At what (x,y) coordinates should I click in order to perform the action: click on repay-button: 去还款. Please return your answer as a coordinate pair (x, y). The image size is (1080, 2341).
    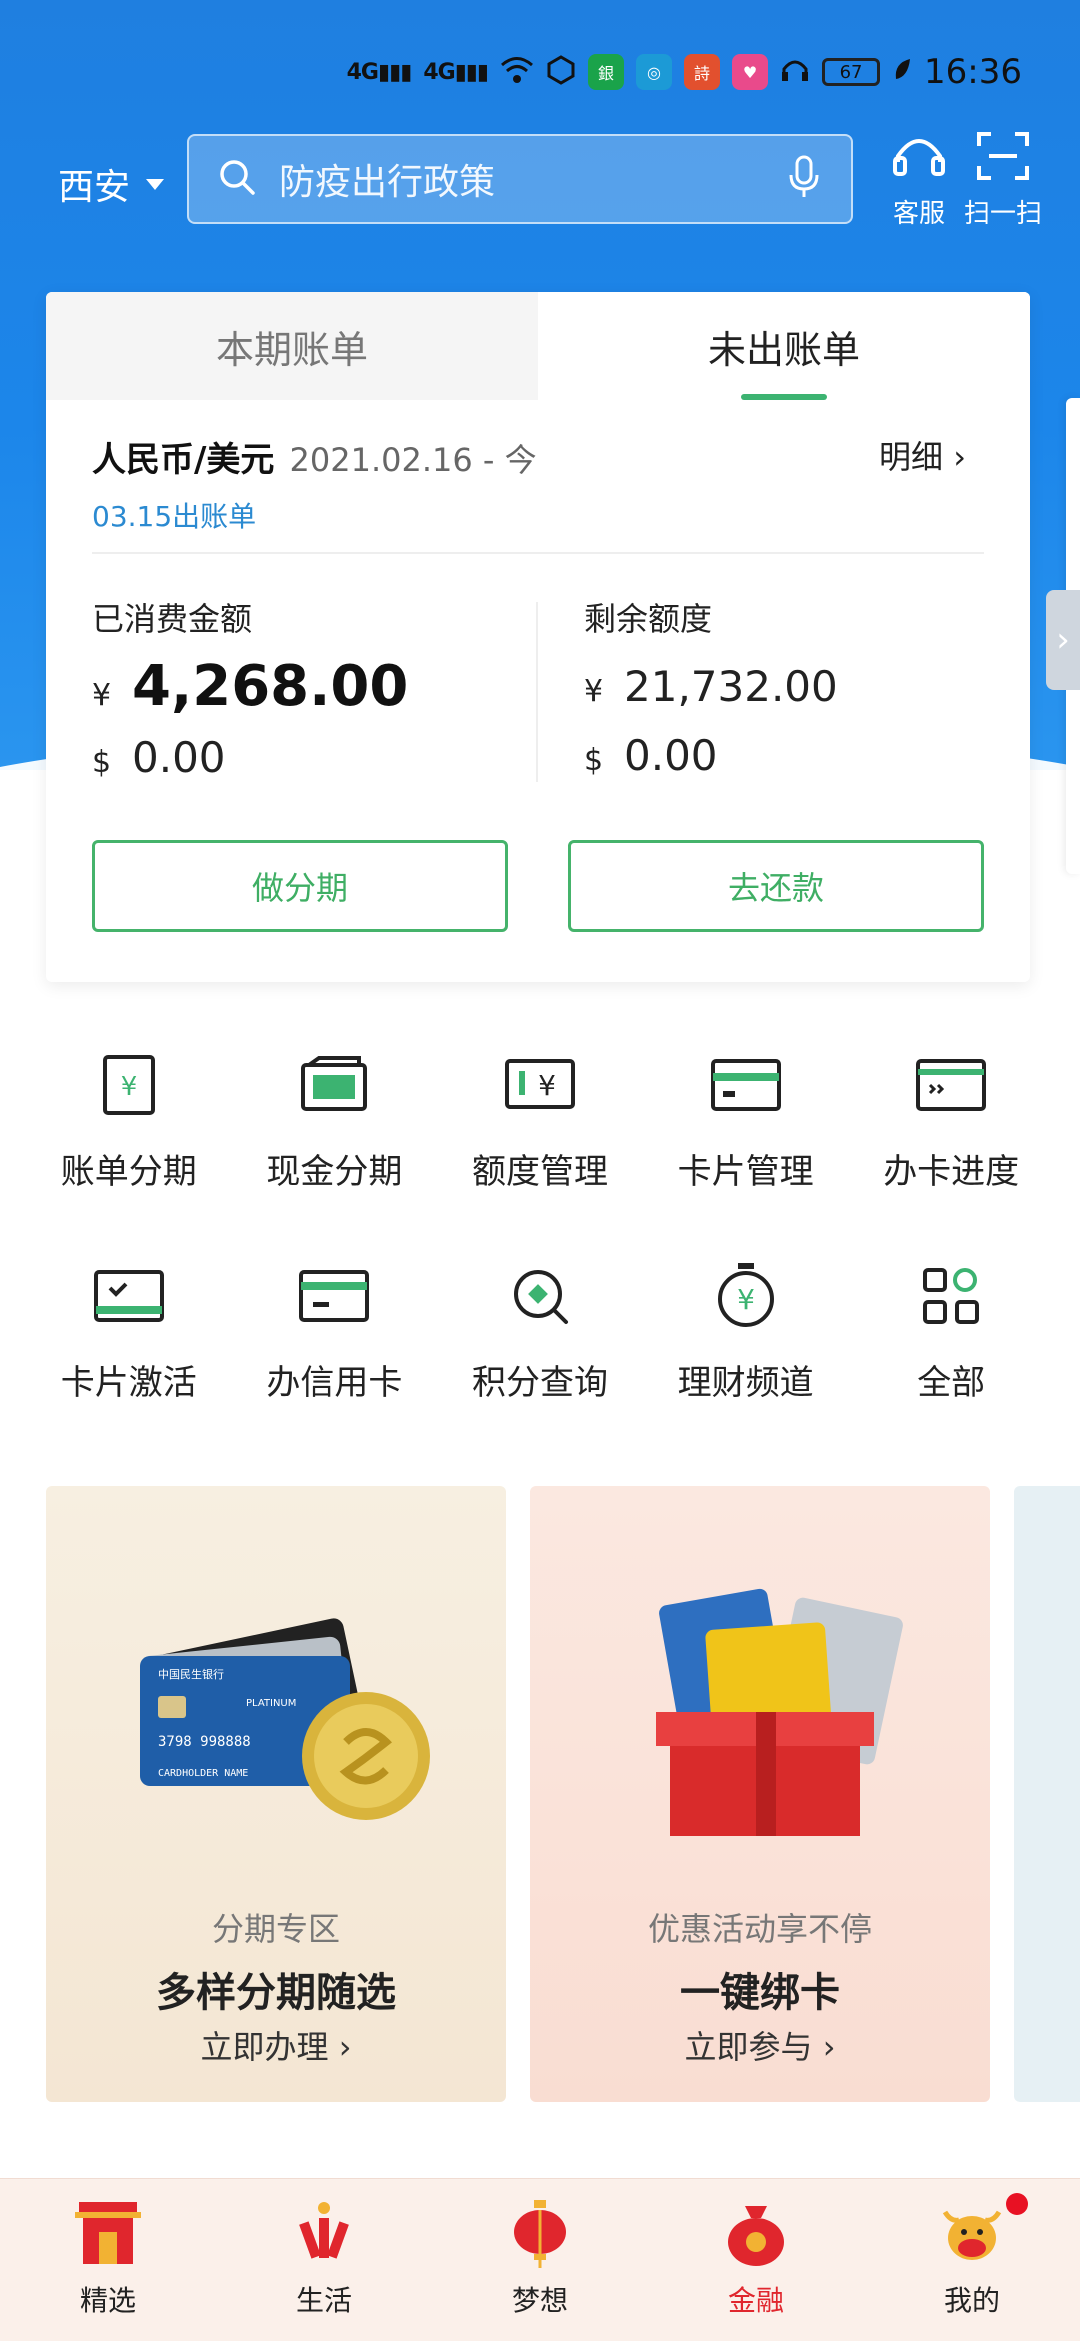
    Looking at the image, I should click on (776, 886).